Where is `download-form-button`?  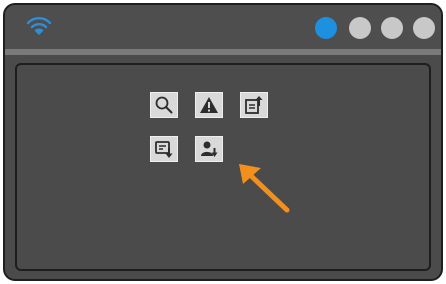
download-form-button is located at coordinates (164, 149).